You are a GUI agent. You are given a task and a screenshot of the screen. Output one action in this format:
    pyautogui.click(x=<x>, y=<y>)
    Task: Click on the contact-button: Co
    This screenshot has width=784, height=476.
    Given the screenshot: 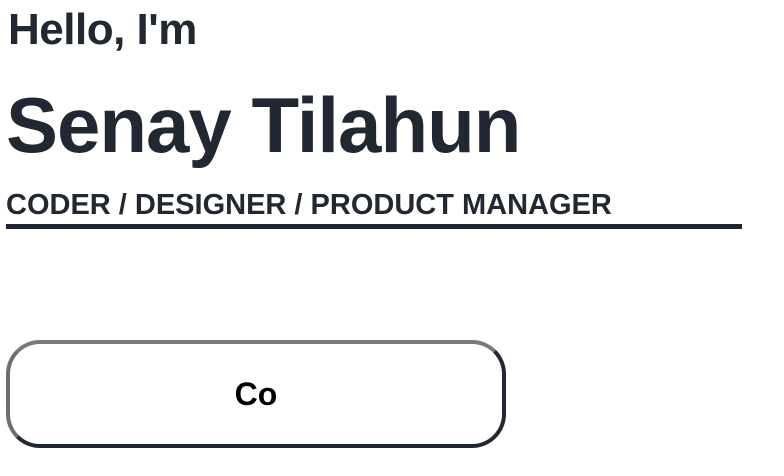 What is the action you would take?
    pyautogui.click(x=256, y=394)
    